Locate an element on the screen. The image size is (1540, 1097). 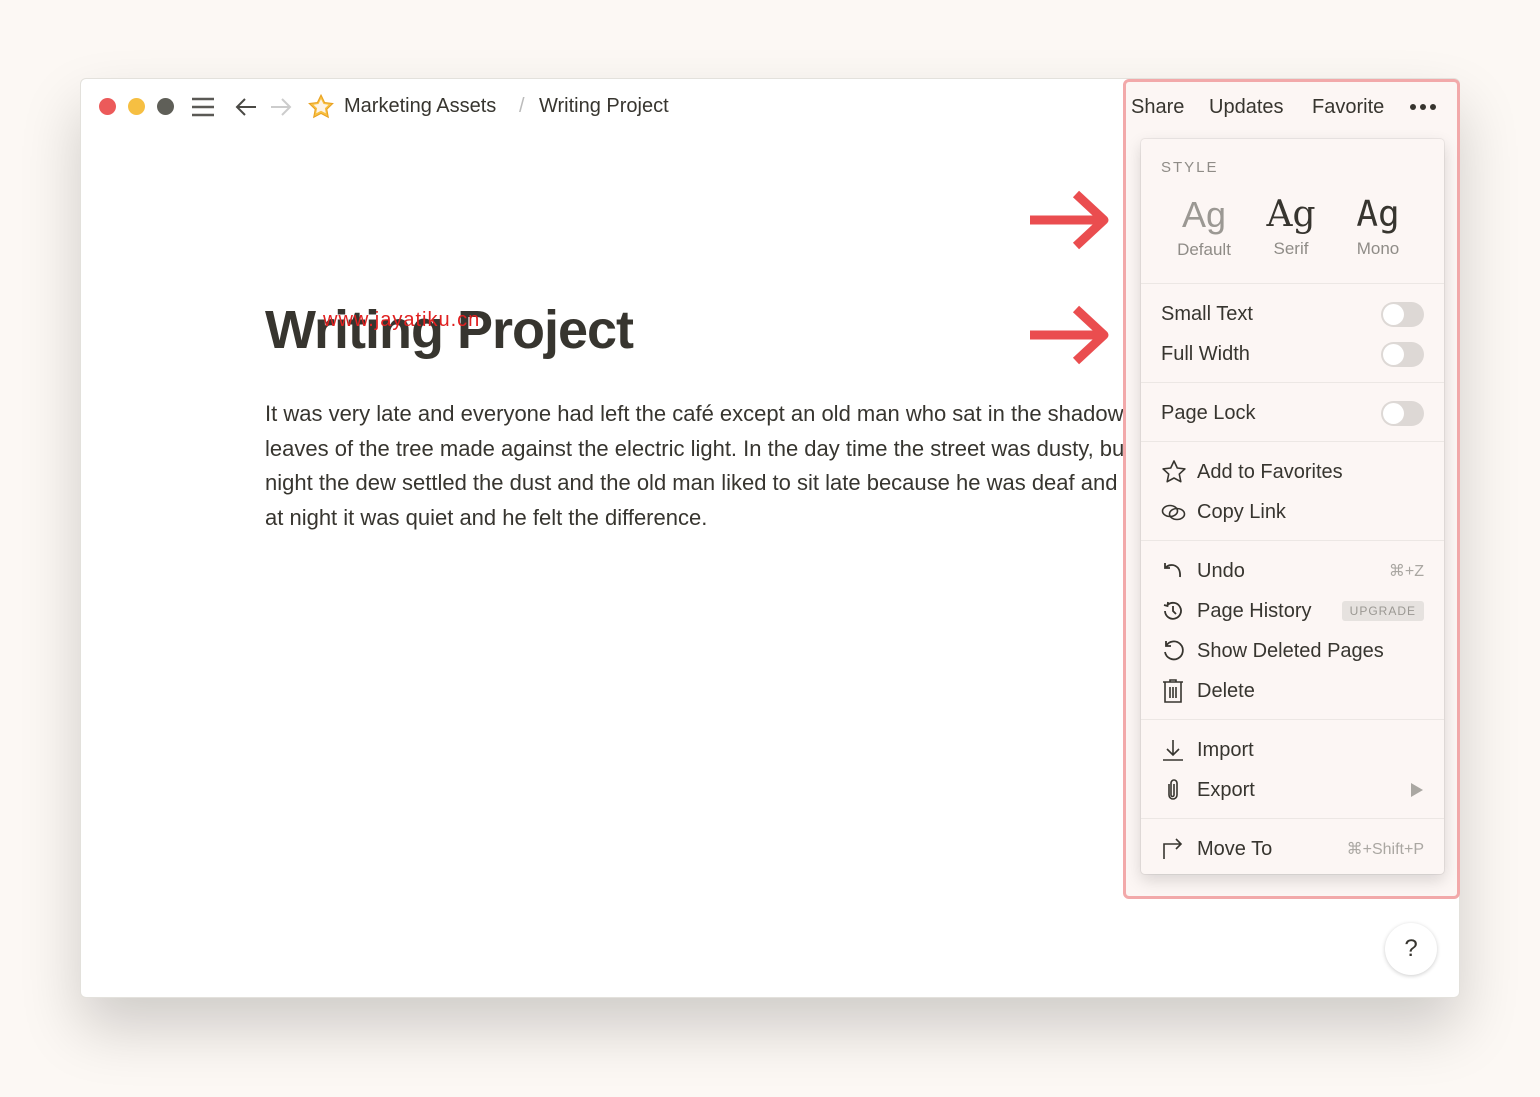
breadcrumb-item: Writing Project is located at coordinates (604, 106).